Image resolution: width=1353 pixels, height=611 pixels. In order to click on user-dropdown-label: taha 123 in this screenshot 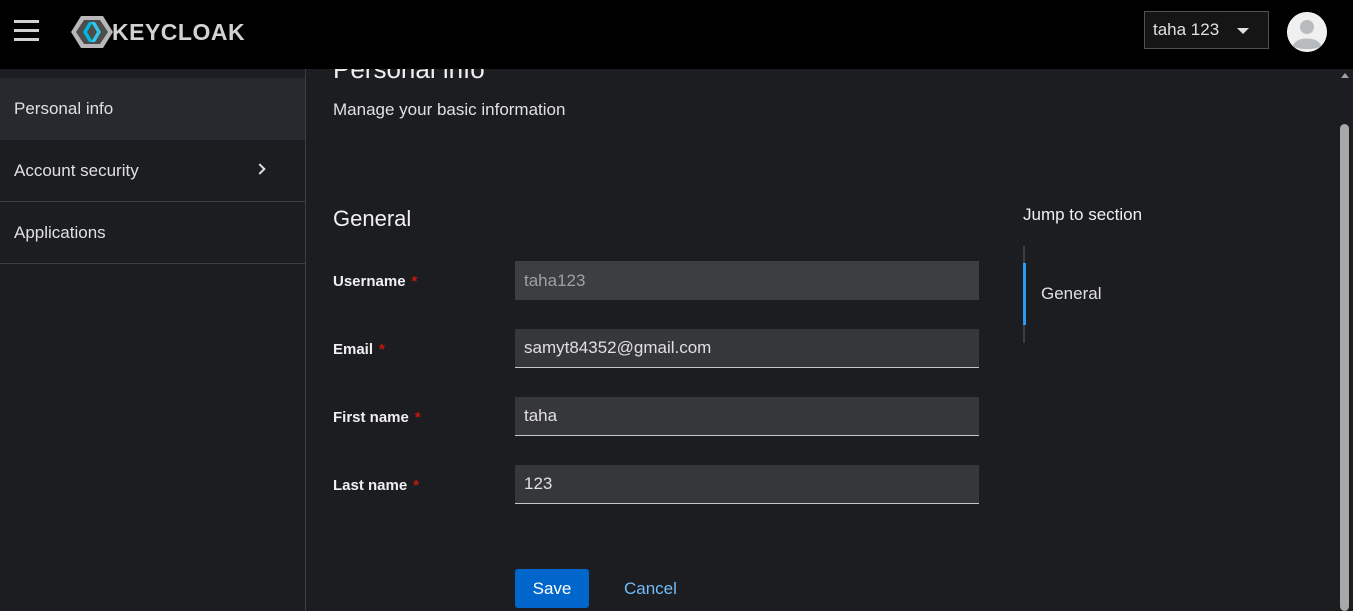, I will do `click(1186, 29)`.